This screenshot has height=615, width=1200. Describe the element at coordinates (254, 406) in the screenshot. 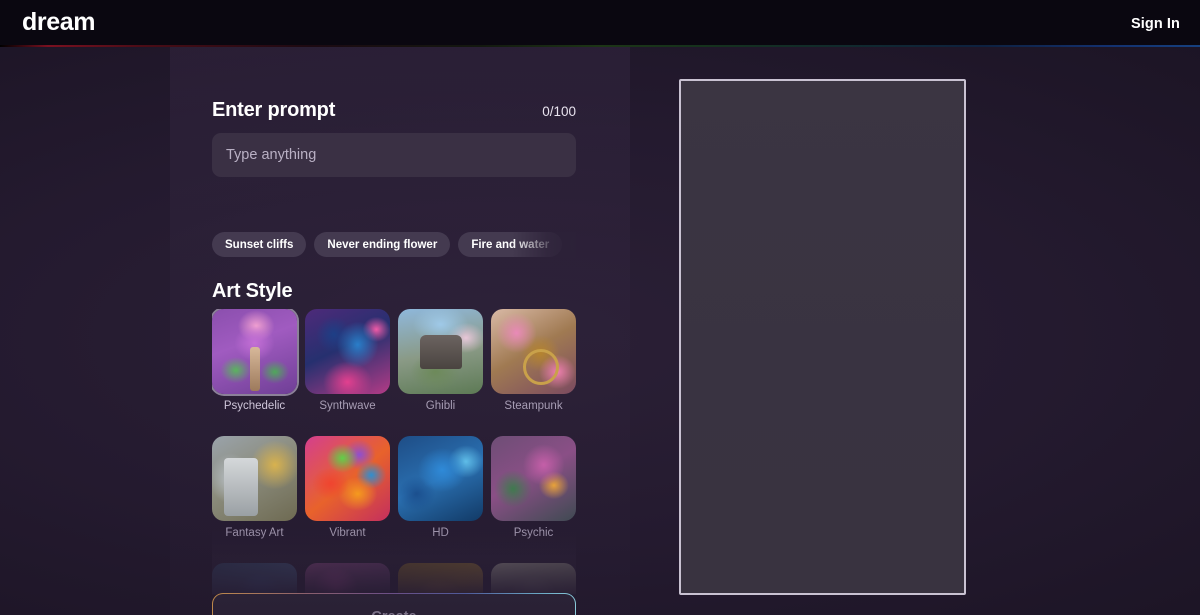

I see `art-style-label: Psychedelic` at that location.